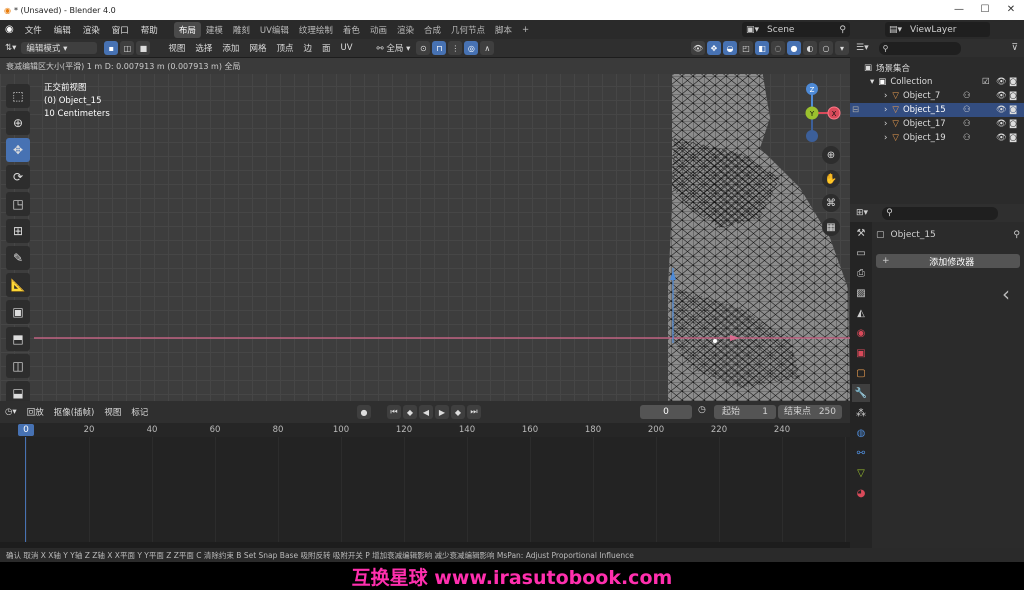  I want to click on select-cursor-icon: ⬚, so click(18, 96).